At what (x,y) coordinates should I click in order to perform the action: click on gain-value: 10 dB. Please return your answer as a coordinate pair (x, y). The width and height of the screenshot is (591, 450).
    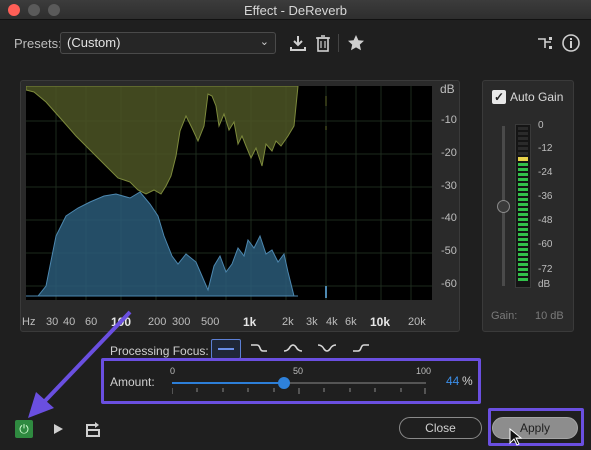
    Looking at the image, I should click on (549, 316).